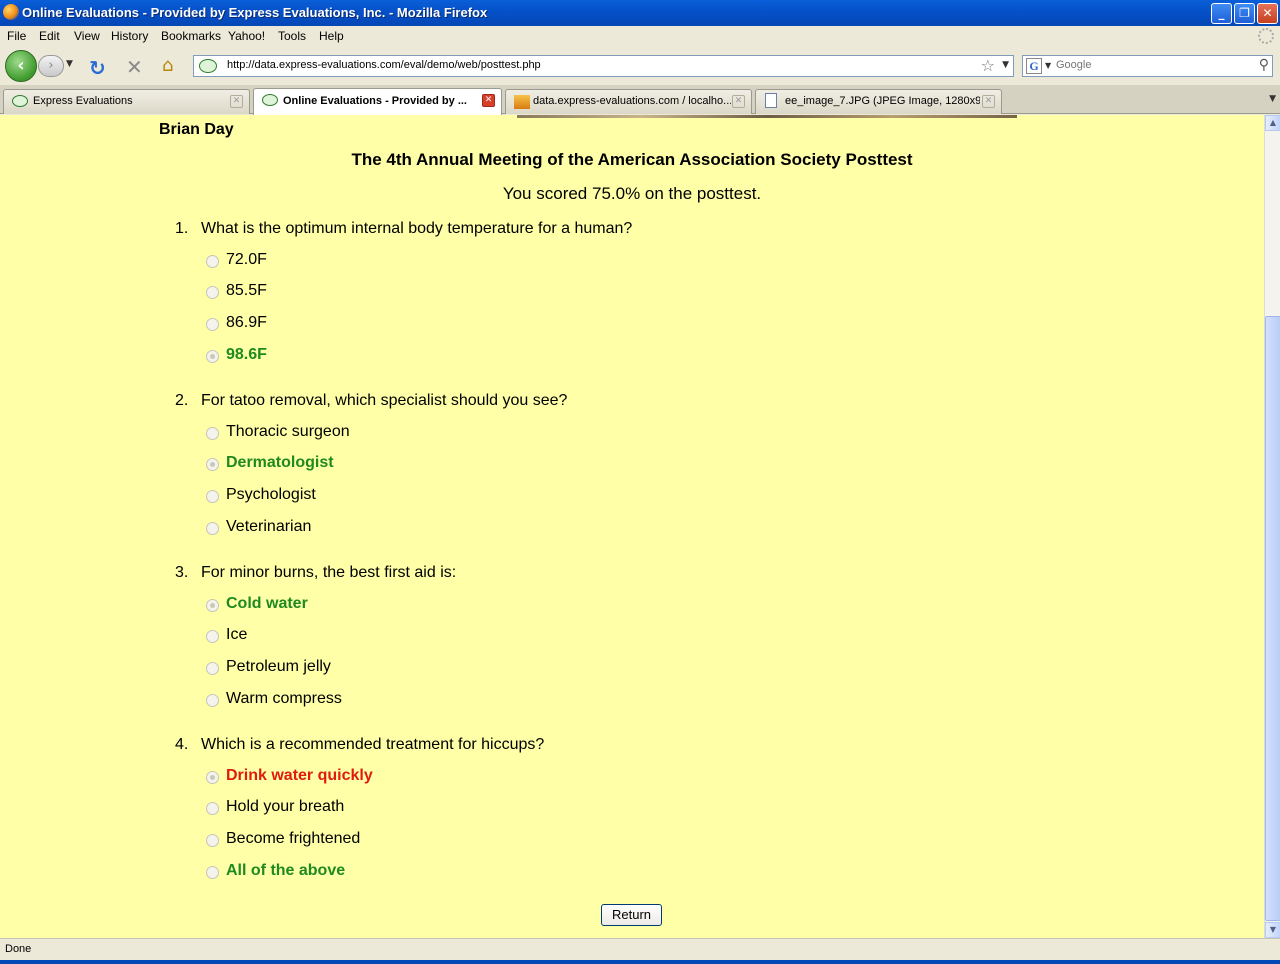 The image size is (1280, 964). I want to click on firefox-icon, so click(11, 12).